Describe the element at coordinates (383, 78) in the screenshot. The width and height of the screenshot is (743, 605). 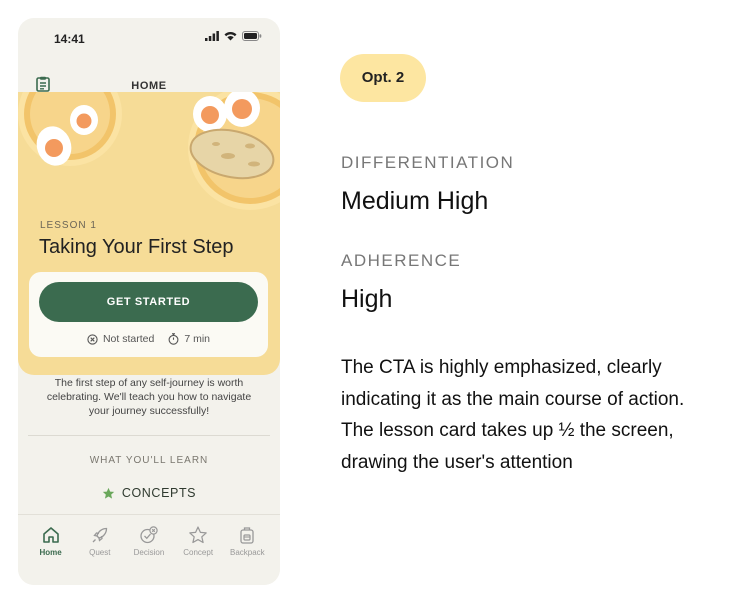
I see `option-badge: Opt. 2` at that location.